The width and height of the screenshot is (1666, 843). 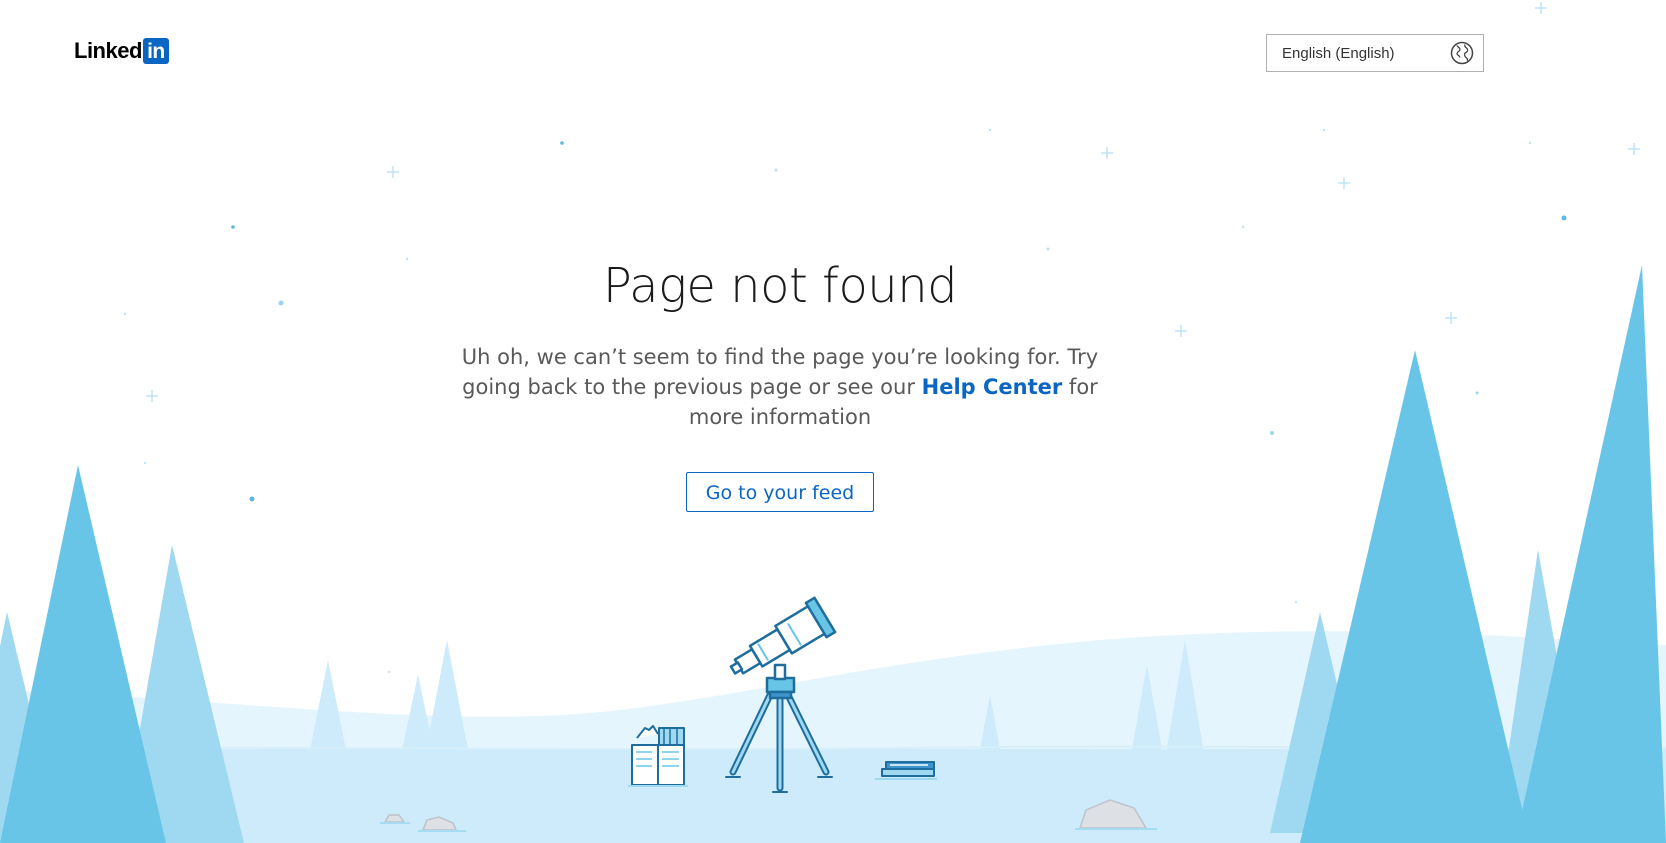 What do you see at coordinates (780, 286) in the screenshot?
I see `page-title: Page not found` at bounding box center [780, 286].